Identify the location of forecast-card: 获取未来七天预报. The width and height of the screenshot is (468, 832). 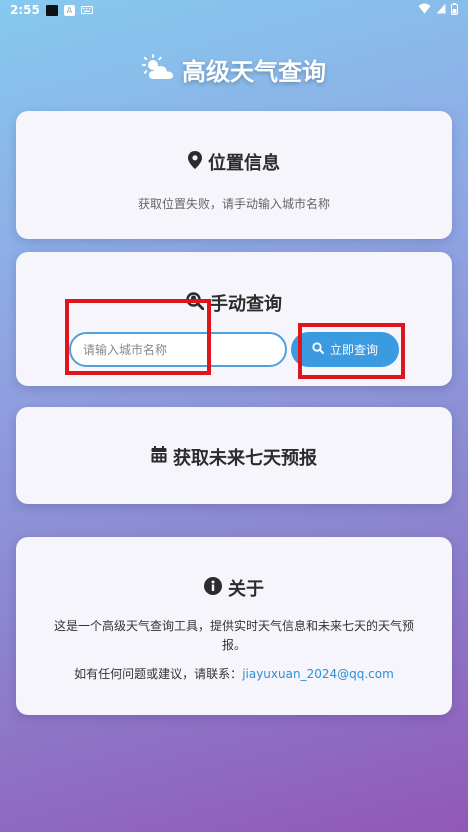
(234, 455).